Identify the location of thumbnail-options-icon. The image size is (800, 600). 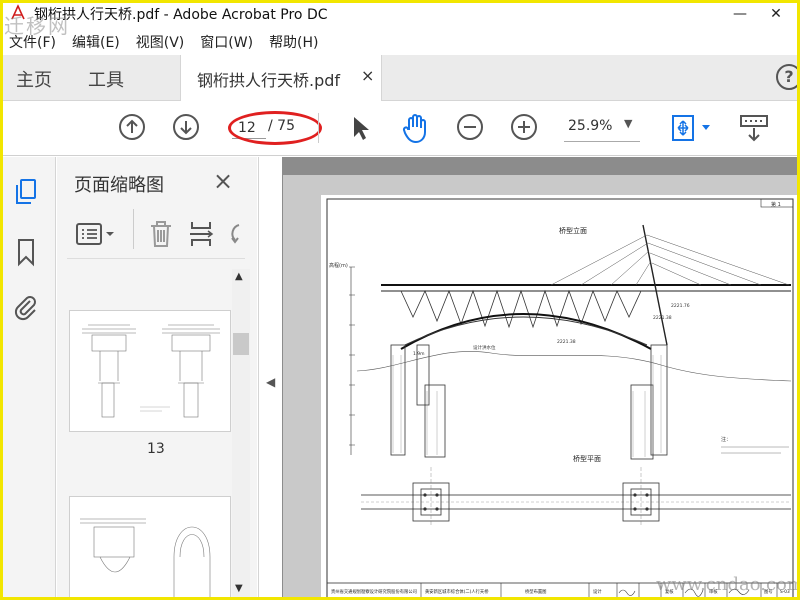
(97, 236).